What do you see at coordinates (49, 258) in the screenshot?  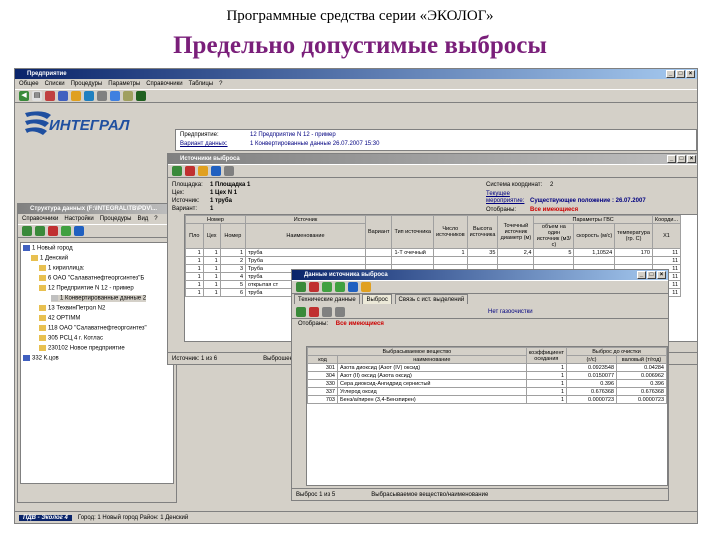 I see `tree-node: 1 Денский` at bounding box center [49, 258].